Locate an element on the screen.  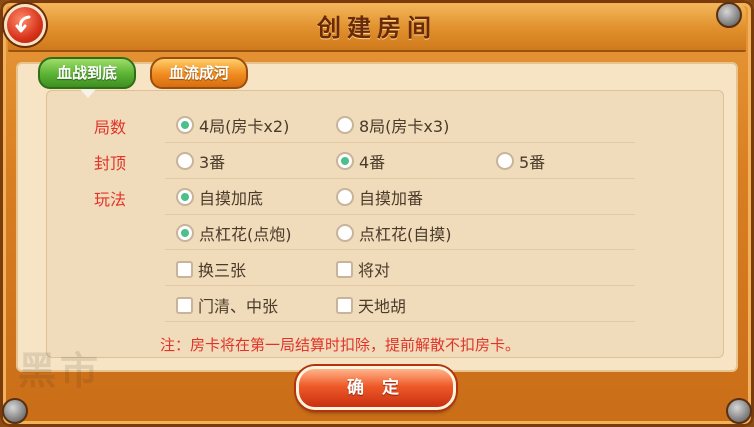
back-arrow-icon is located at coordinates (23, 24).